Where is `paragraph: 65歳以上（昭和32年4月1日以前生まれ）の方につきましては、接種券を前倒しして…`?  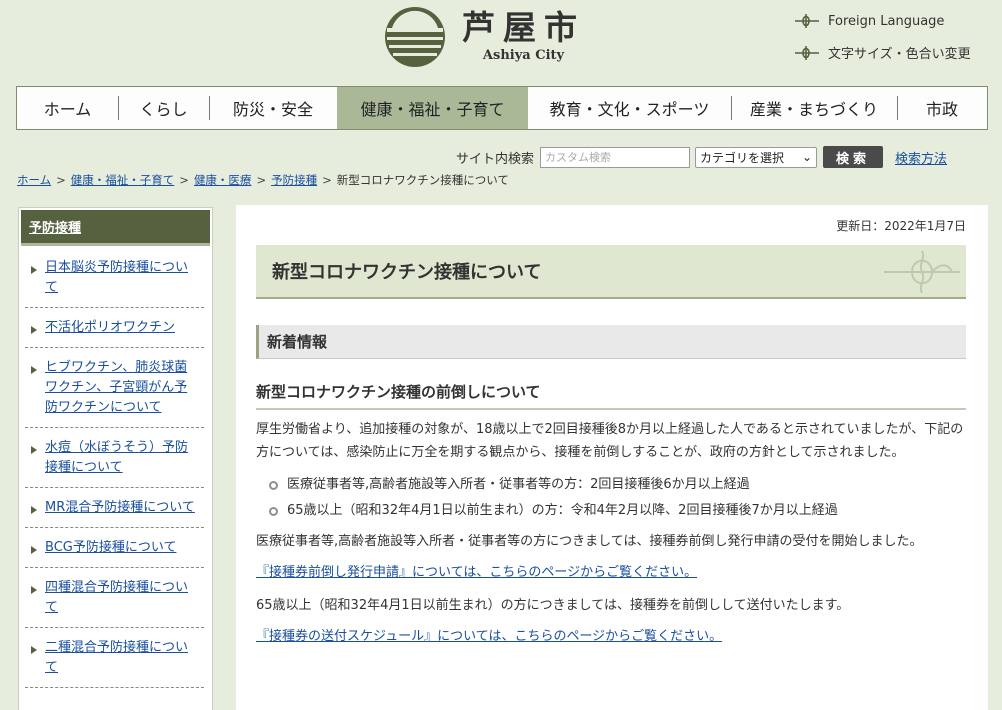 paragraph: 65歳以上（昭和32年4月1日以前生まれ）の方につきましては、接種券を前倒しして… is located at coordinates (553, 605).